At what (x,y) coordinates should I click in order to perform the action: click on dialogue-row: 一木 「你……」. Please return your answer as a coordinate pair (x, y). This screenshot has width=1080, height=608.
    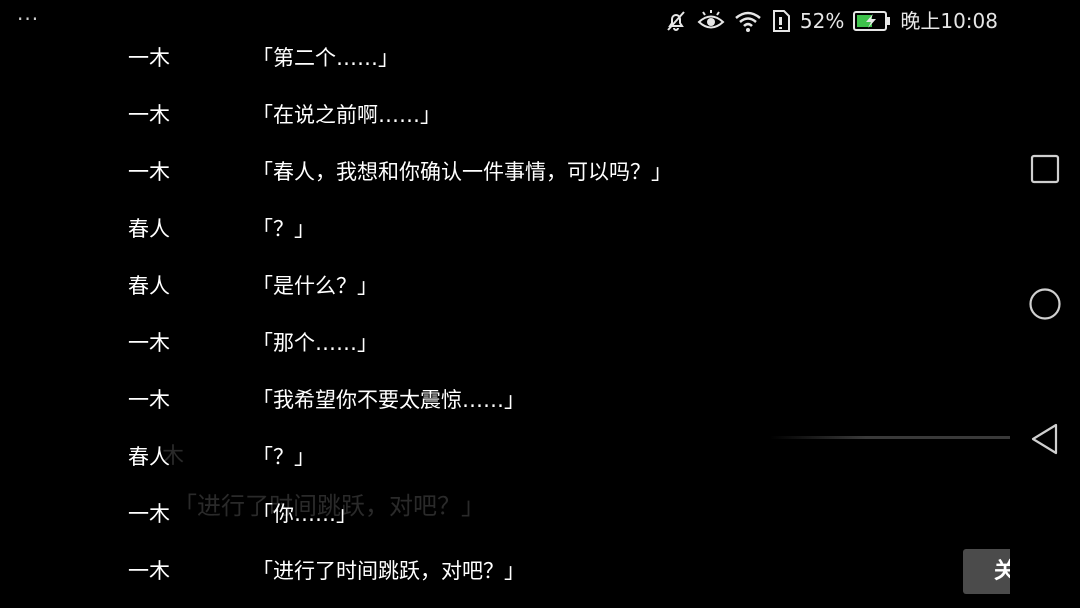
    Looking at the image, I should click on (505, 513).